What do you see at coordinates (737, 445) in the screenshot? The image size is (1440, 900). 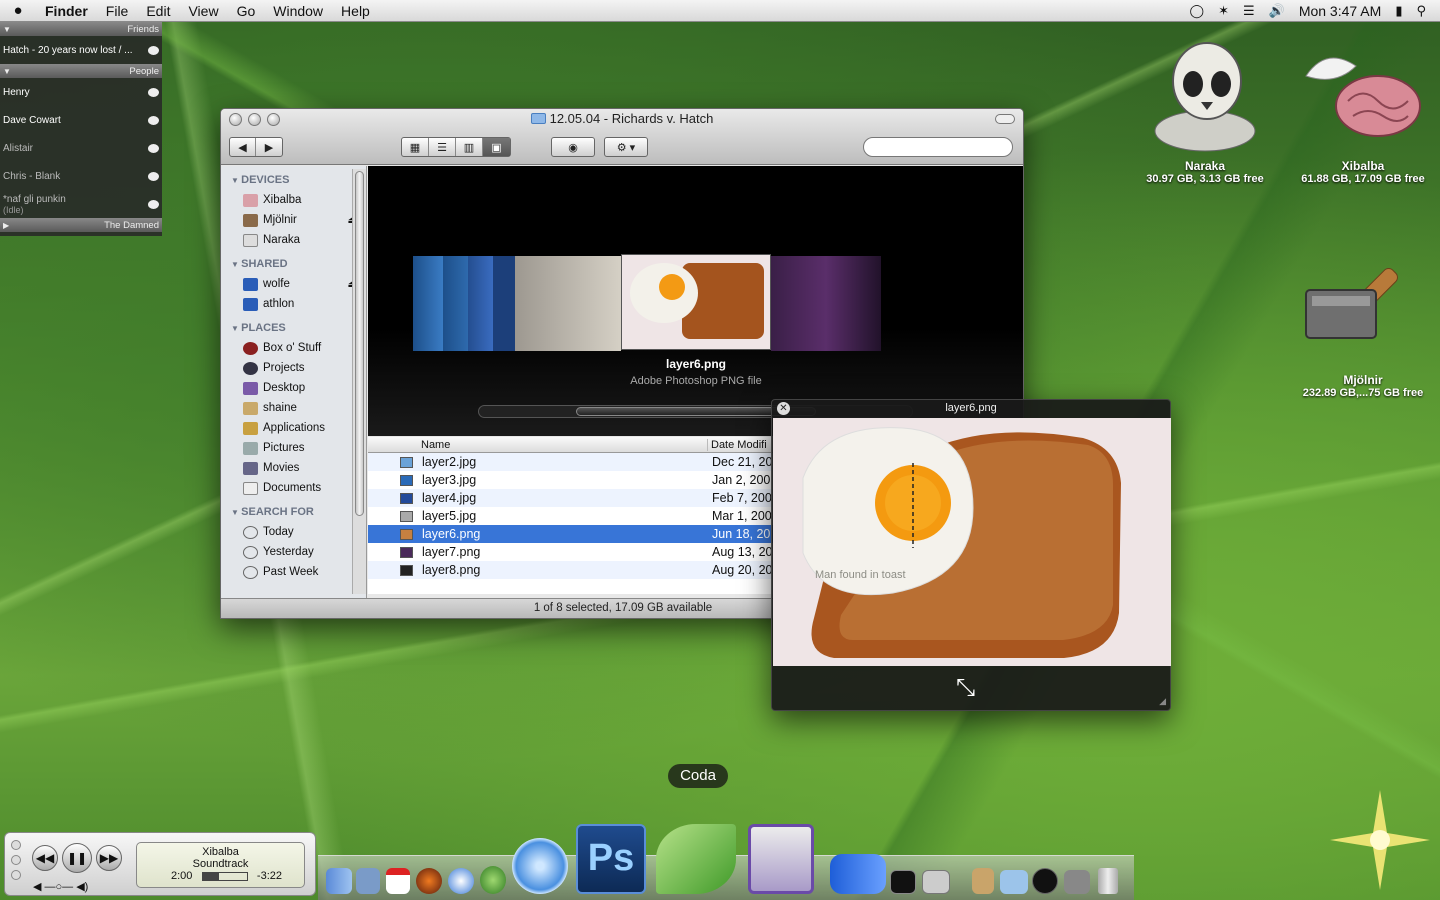 I see `column-header-date: Date Modifi` at bounding box center [737, 445].